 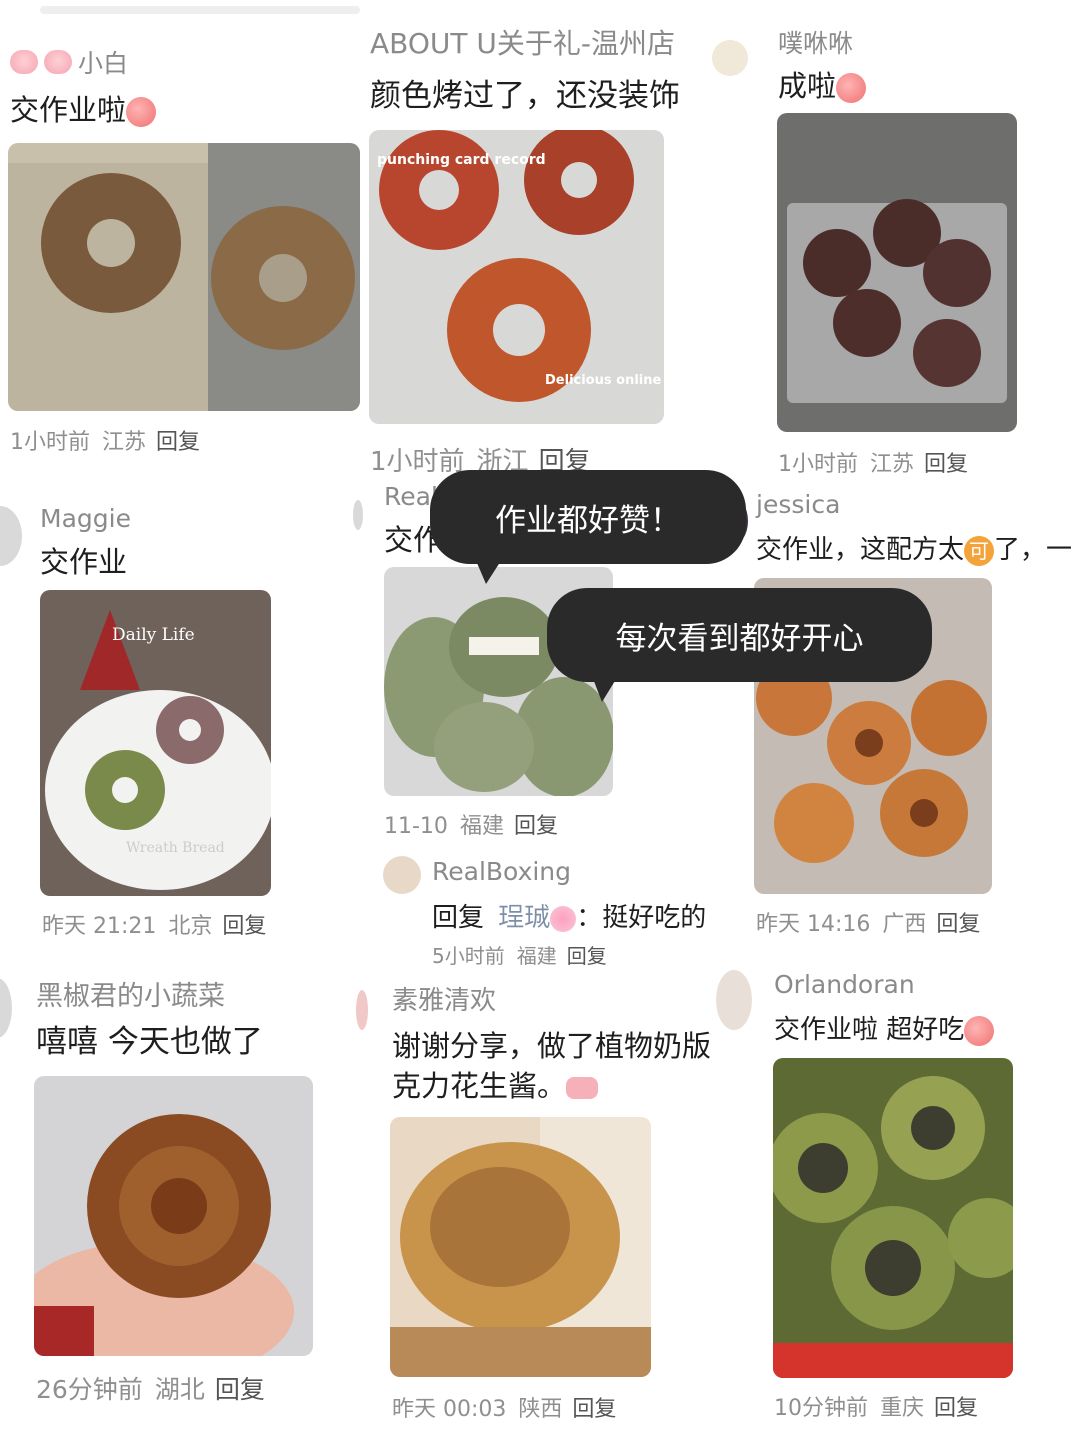 What do you see at coordinates (588, 517) in the screenshot?
I see `speech-bubble: 作业都好赞！` at bounding box center [588, 517].